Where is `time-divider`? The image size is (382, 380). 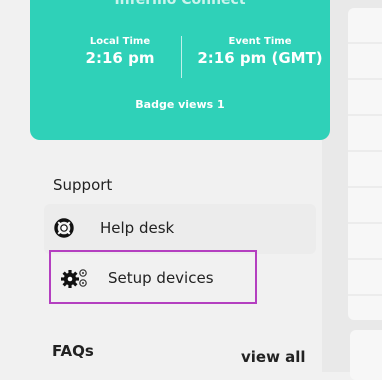
time-divider is located at coordinates (181, 57).